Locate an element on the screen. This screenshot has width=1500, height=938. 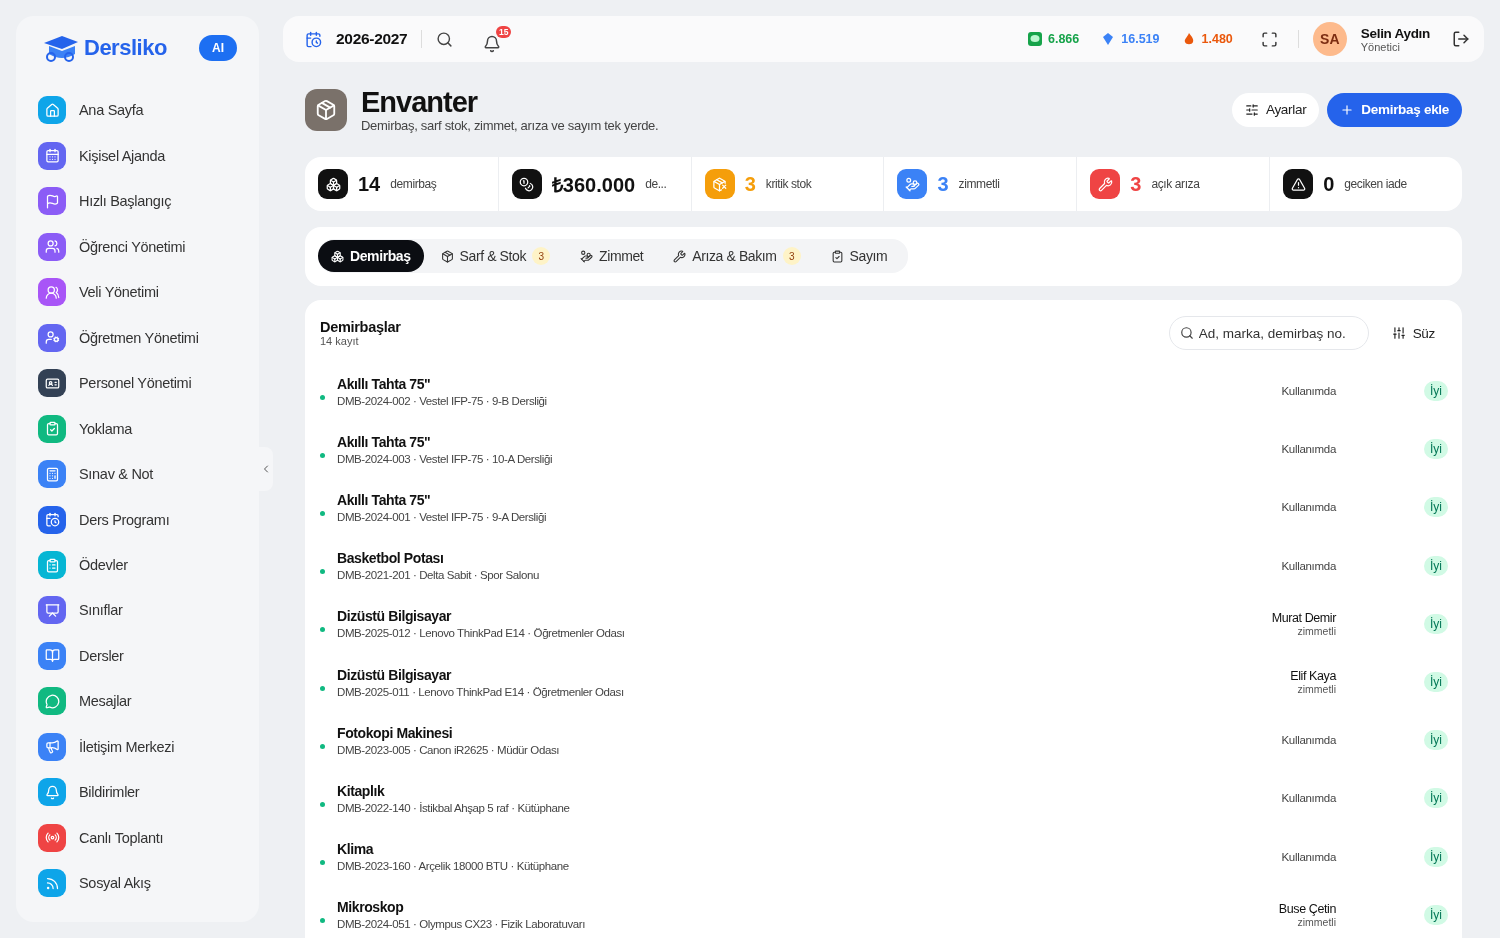
boxes-icon is located at coordinates (337, 256).